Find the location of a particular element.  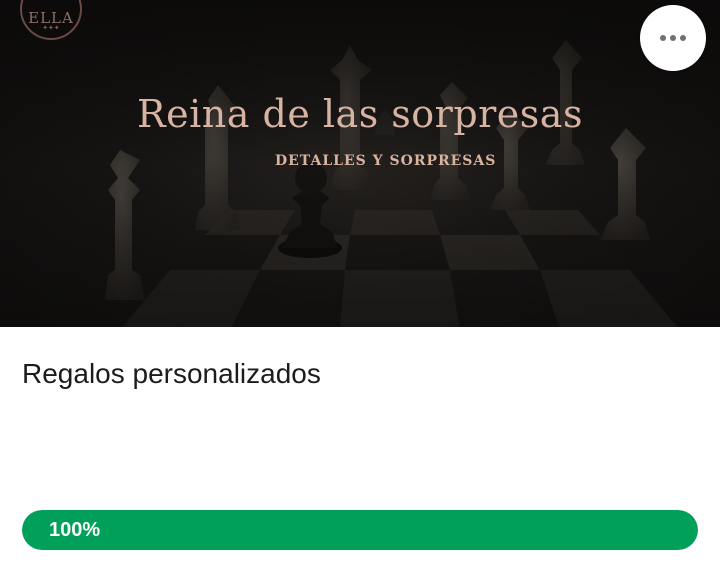

progress-bar: 100% is located at coordinates (360, 530).